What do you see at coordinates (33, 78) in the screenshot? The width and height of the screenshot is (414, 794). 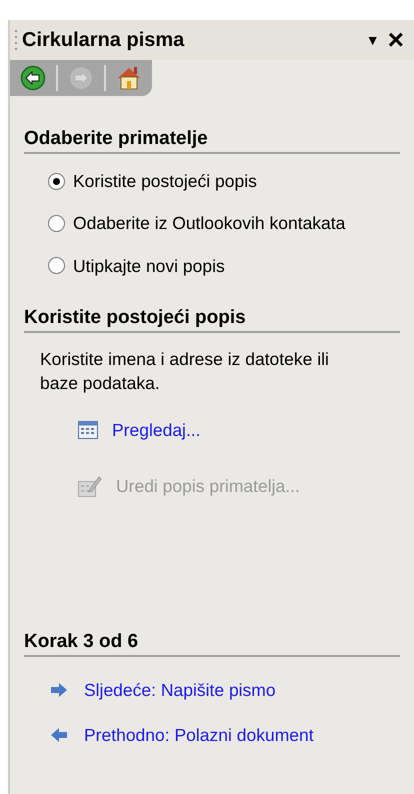 I see `back-button` at bounding box center [33, 78].